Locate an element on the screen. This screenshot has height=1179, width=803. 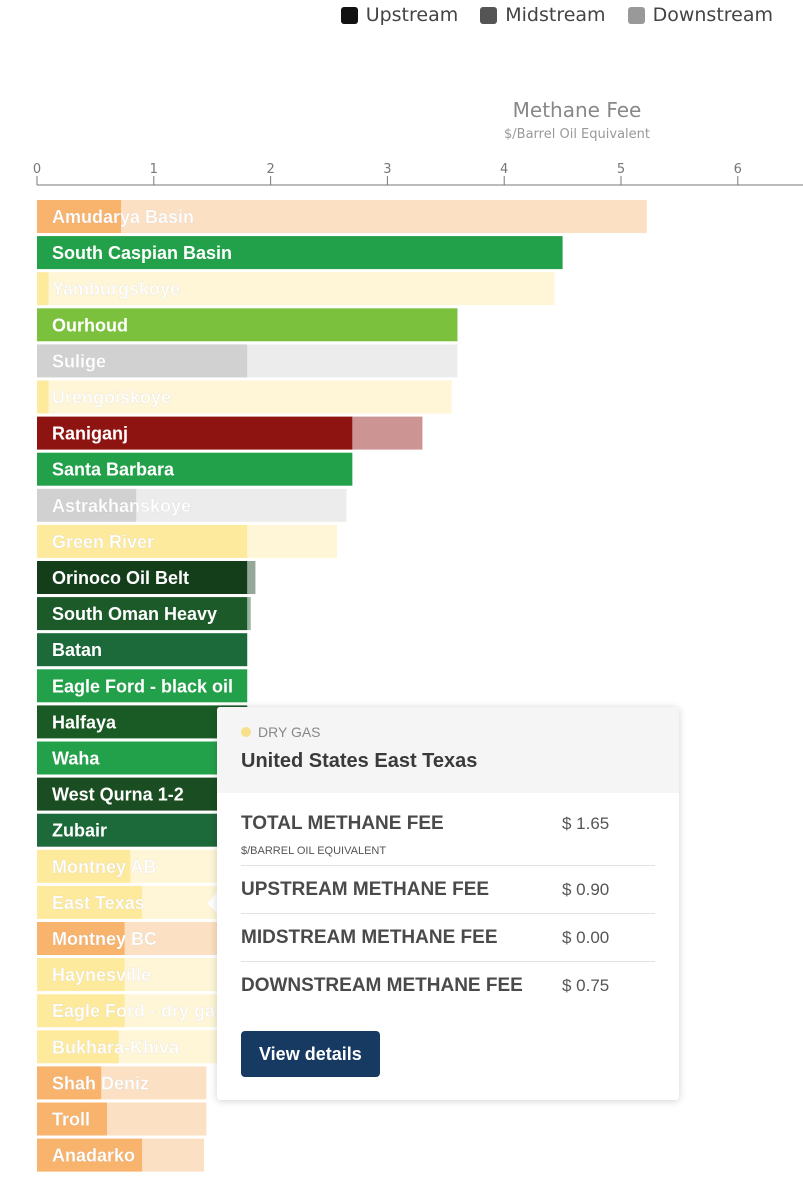
bar-label-20: Montney BC is located at coordinates (104, 939).